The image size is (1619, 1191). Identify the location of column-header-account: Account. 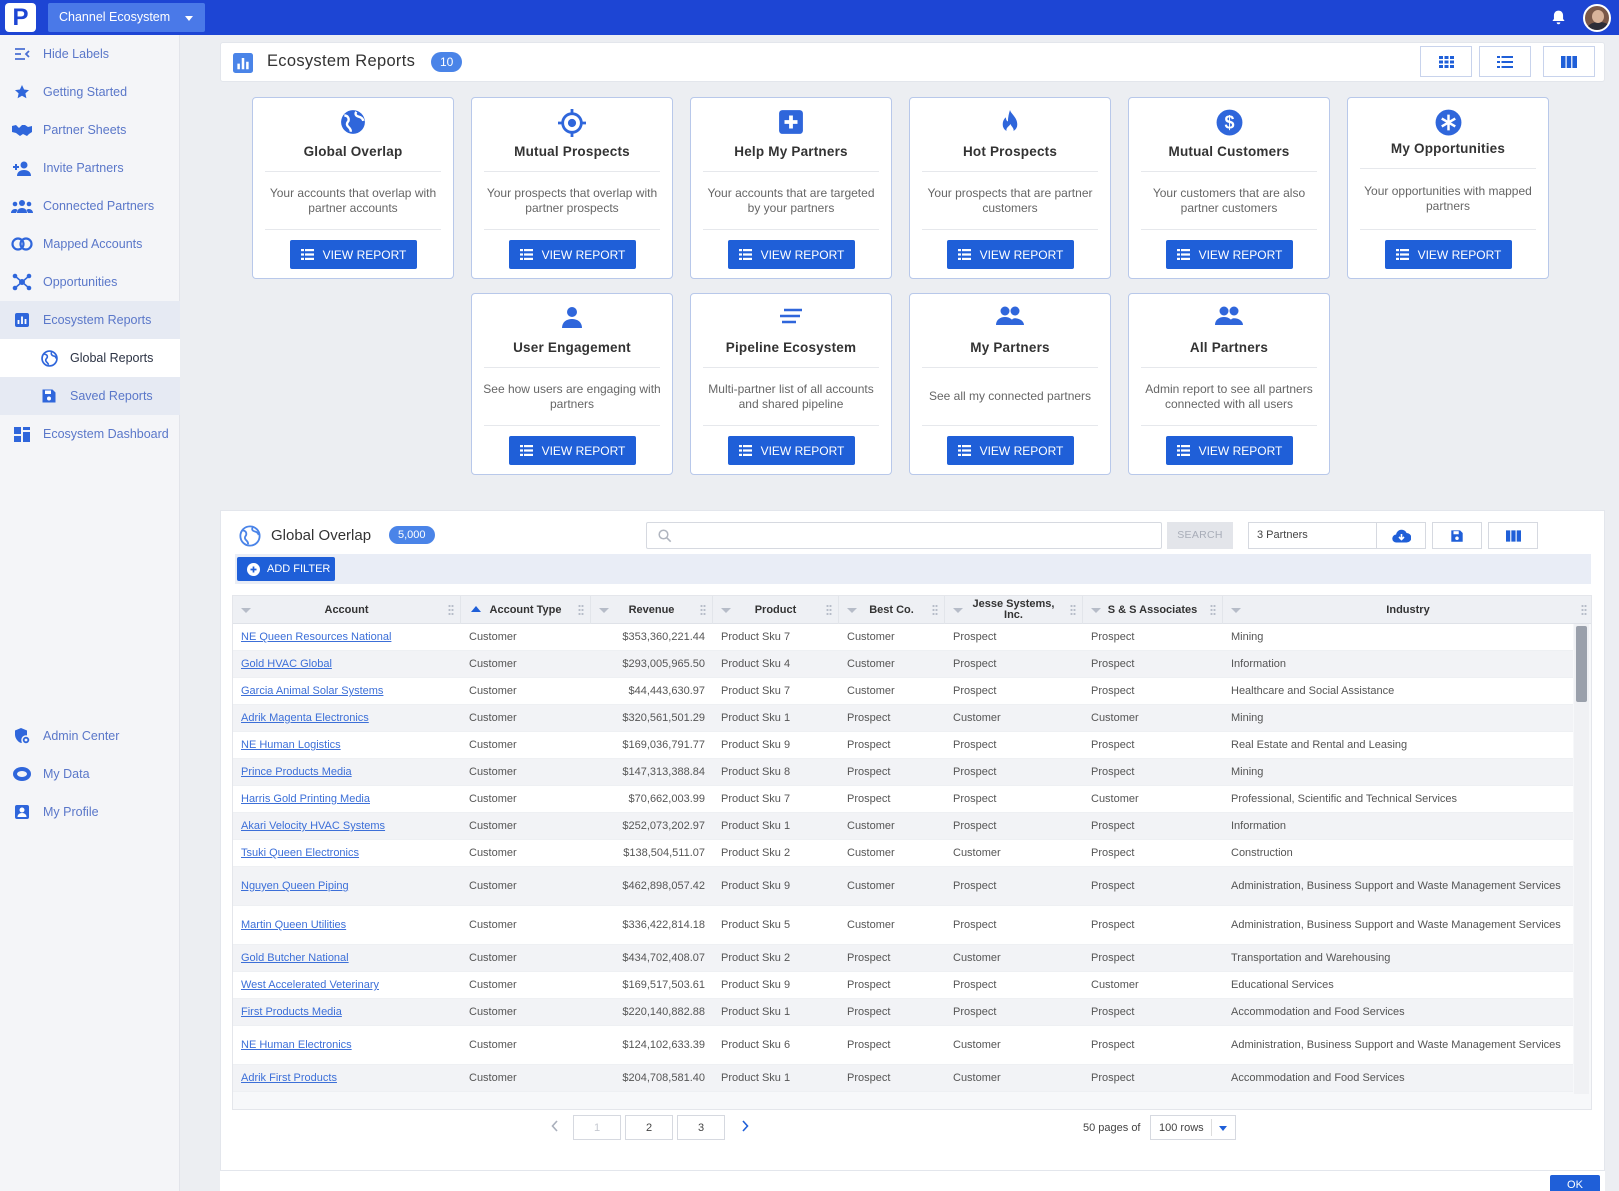
(347, 610).